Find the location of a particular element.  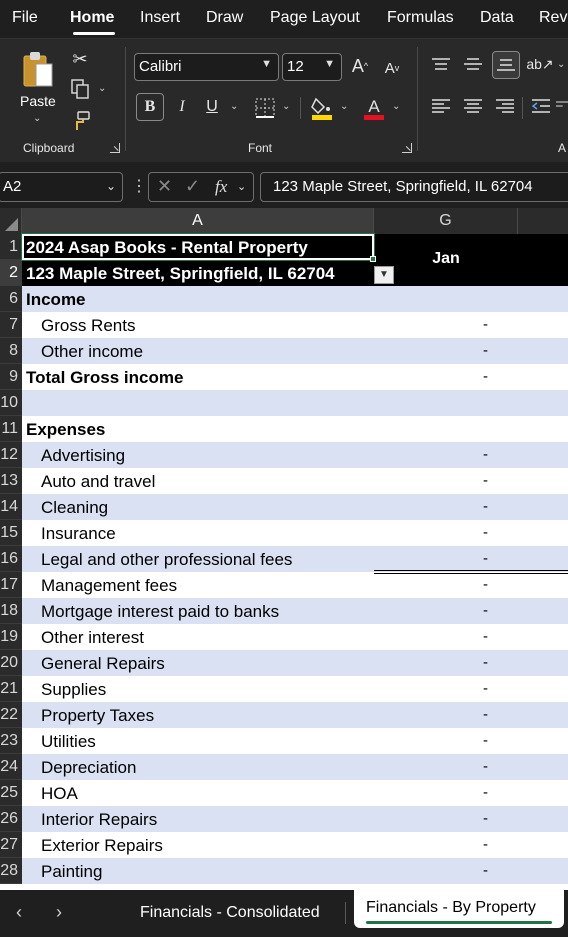

row-header: 7 is located at coordinates (11, 325).